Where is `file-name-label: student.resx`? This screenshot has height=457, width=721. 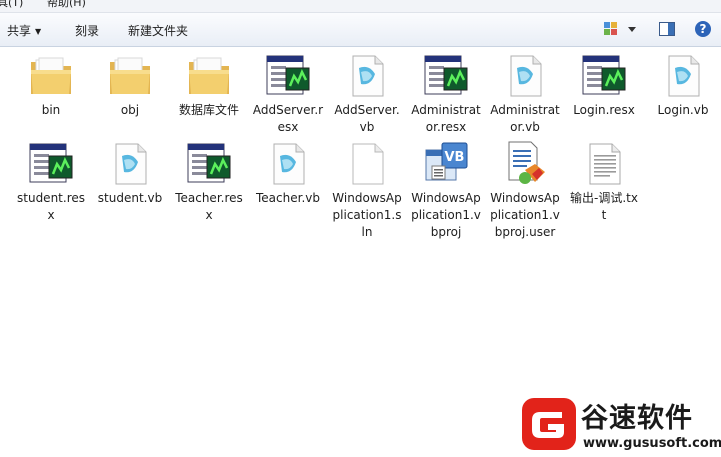
file-name-label: student.resx is located at coordinates (51, 206).